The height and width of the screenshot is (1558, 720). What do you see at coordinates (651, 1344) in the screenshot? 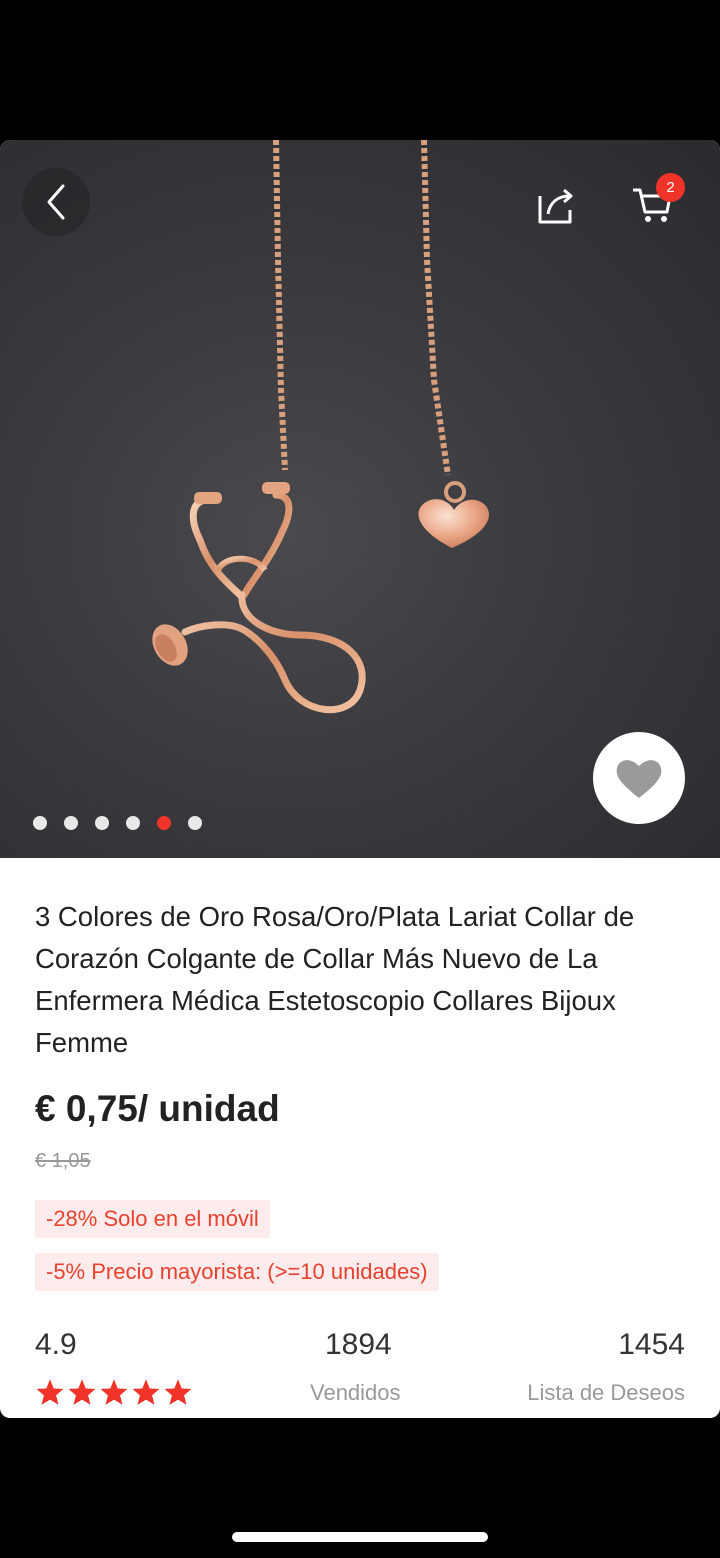
I see `wishlist-count: 1454` at bounding box center [651, 1344].